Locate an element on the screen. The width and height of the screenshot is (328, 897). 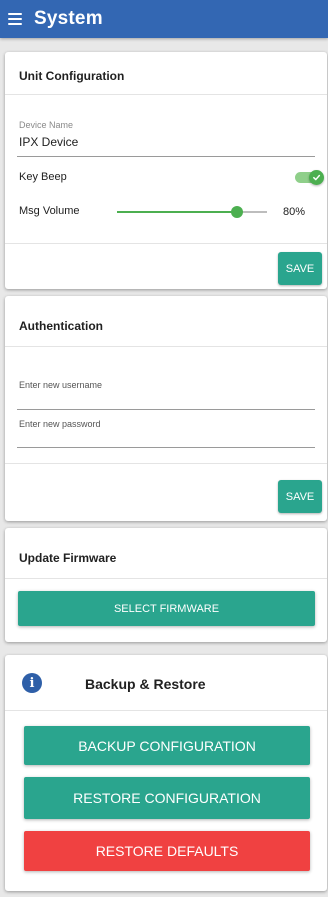
msg-volume-slider is located at coordinates (192, 212).